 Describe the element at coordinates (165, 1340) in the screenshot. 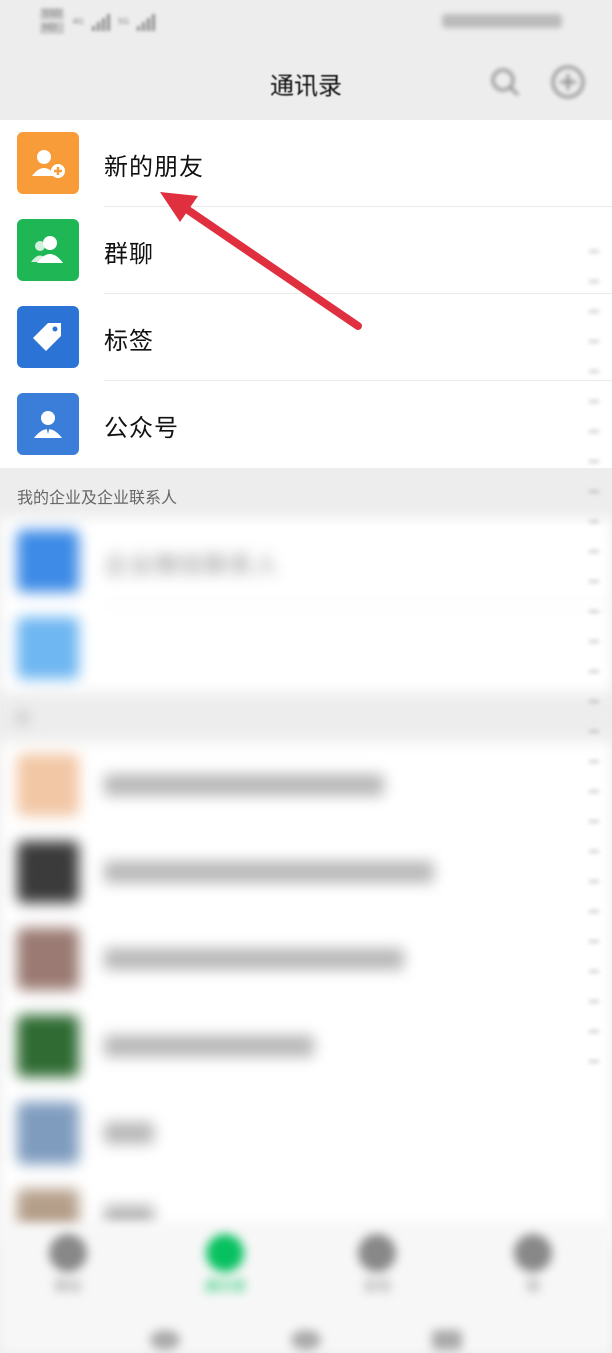

I see `back-icon` at that location.